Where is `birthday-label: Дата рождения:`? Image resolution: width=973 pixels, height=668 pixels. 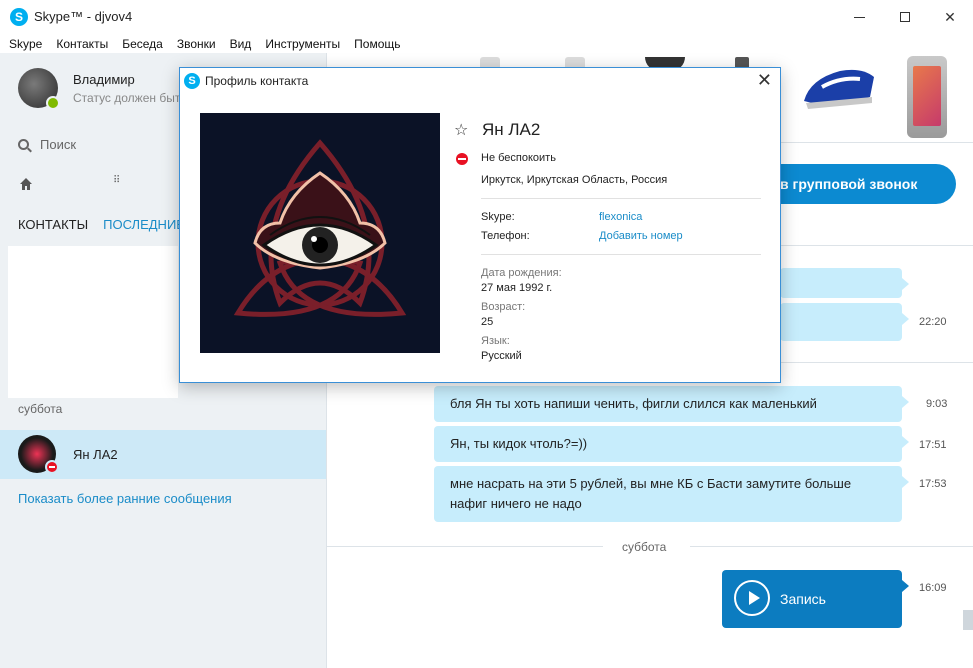
birthday-label: Дата рождения: is located at coordinates (521, 273).